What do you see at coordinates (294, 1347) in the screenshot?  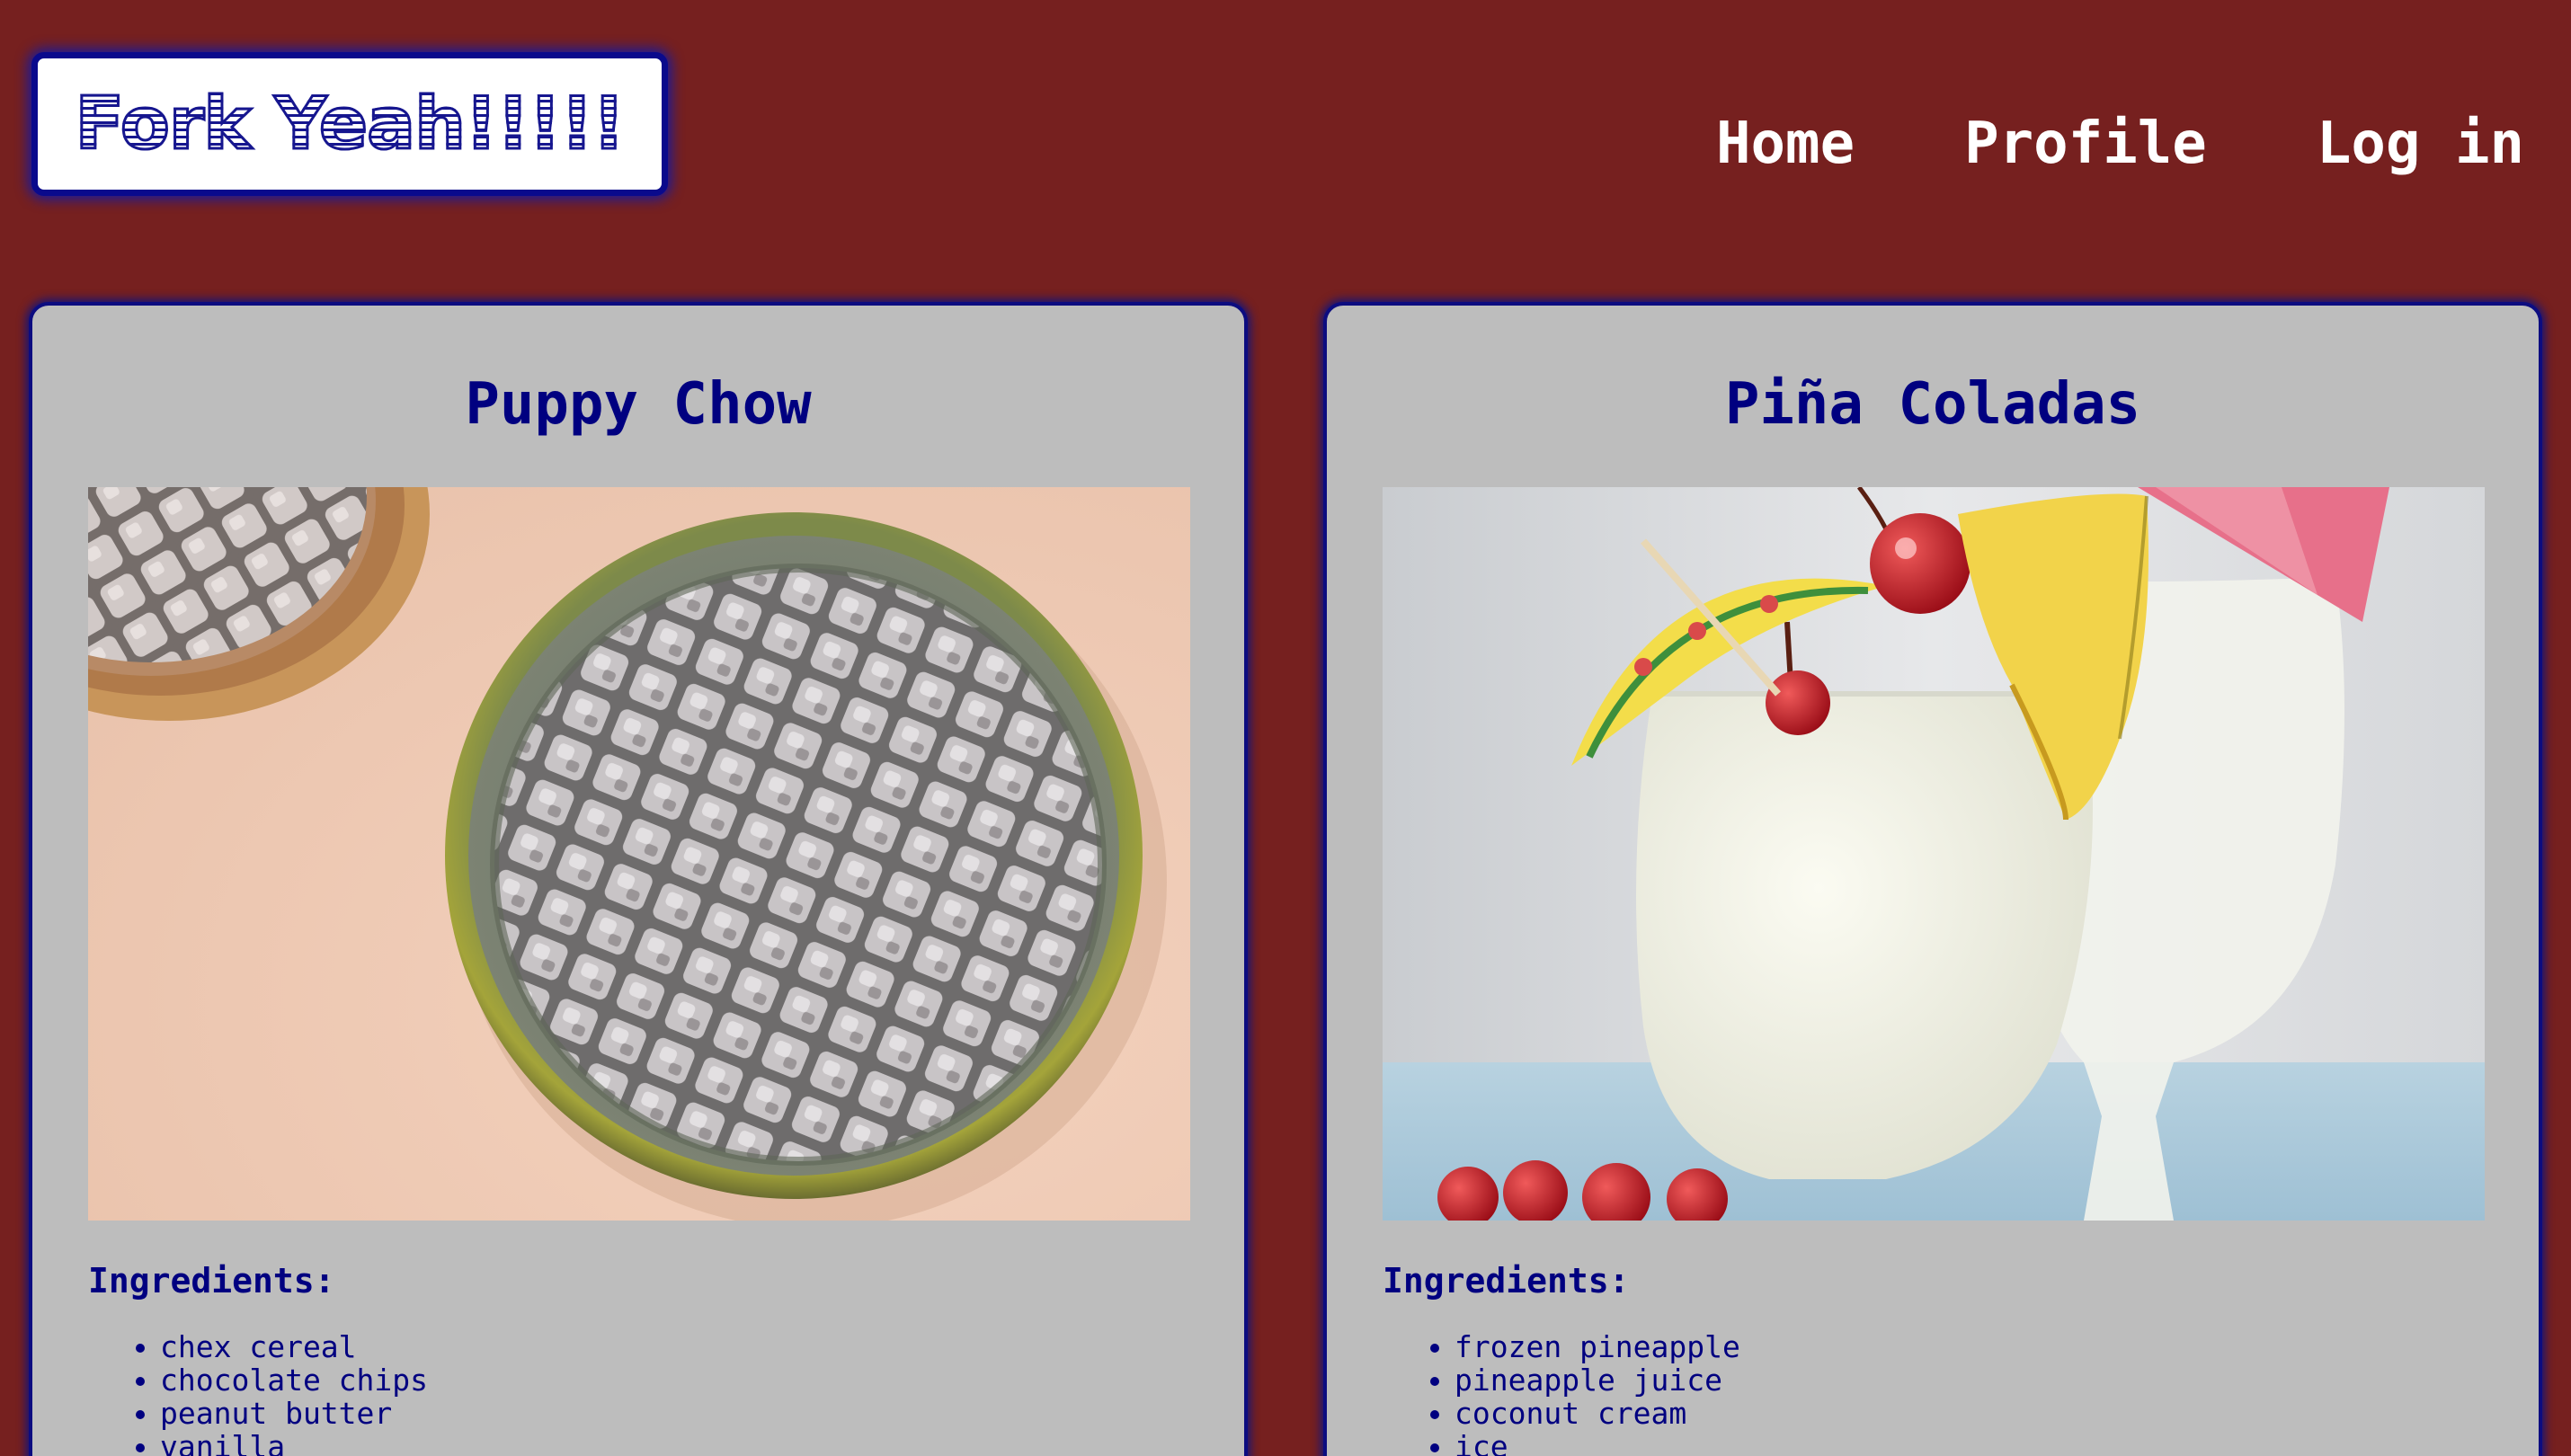 I see `ingredient-item: chex cereal` at bounding box center [294, 1347].